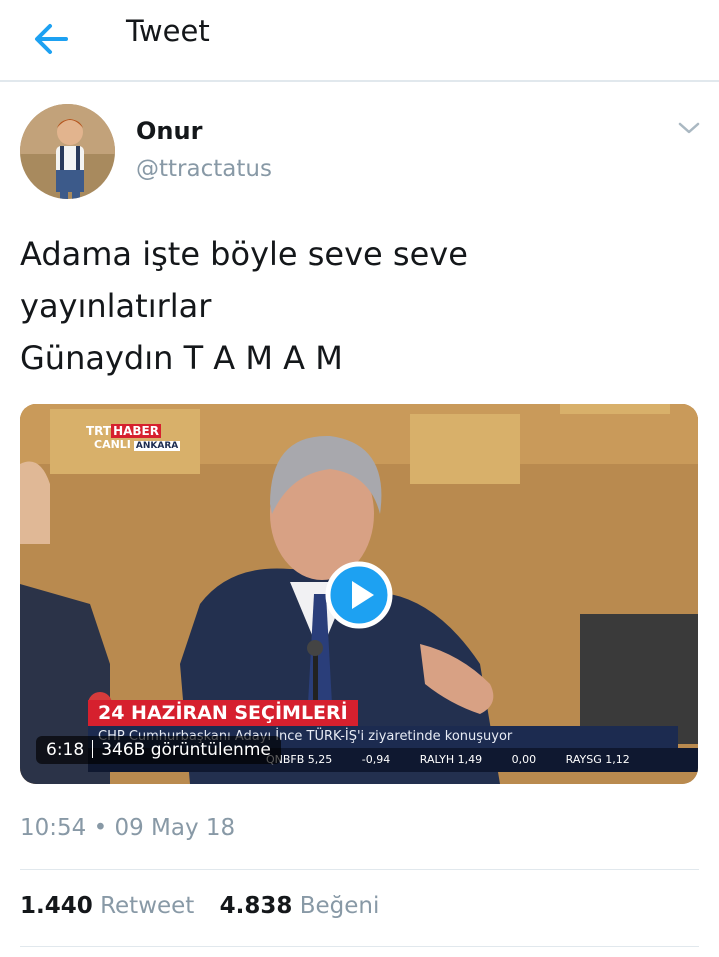 This screenshot has width=719, height=957. I want to click on author-handle: @ttractatus, so click(204, 169).